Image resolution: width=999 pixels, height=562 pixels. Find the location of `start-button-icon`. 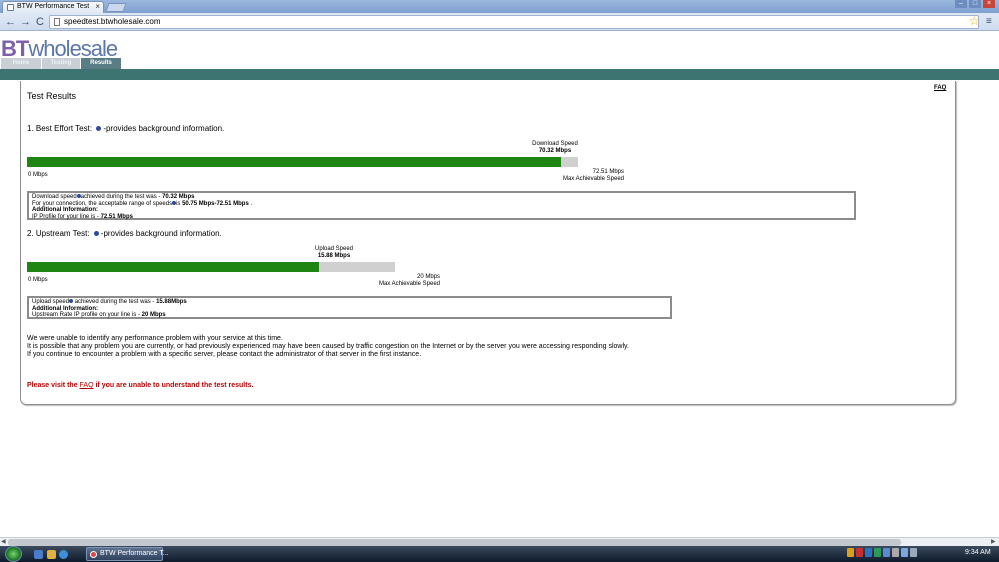

start-button-icon is located at coordinates (13, 554).